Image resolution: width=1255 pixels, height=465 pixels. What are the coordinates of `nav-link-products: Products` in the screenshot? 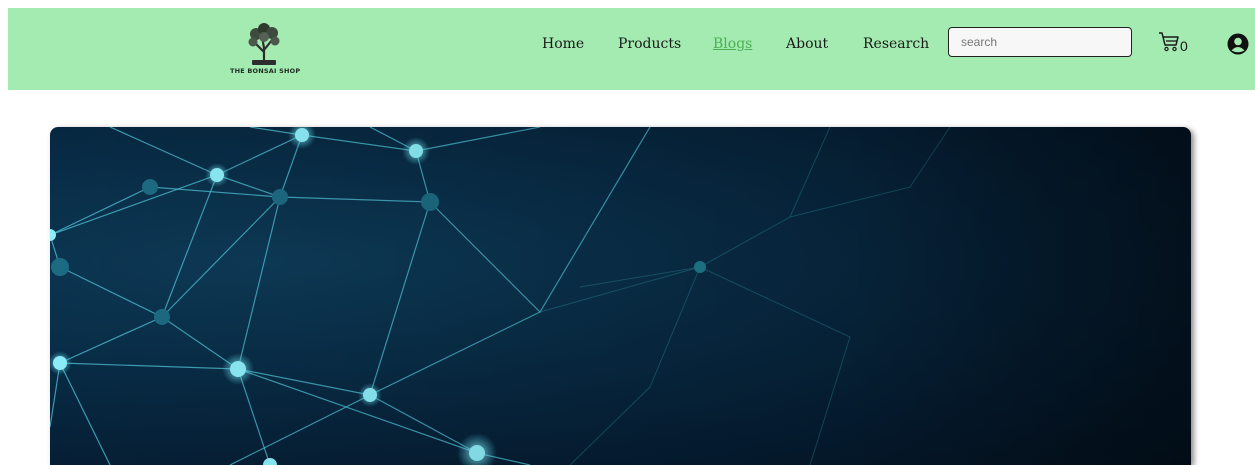 It's located at (649, 44).